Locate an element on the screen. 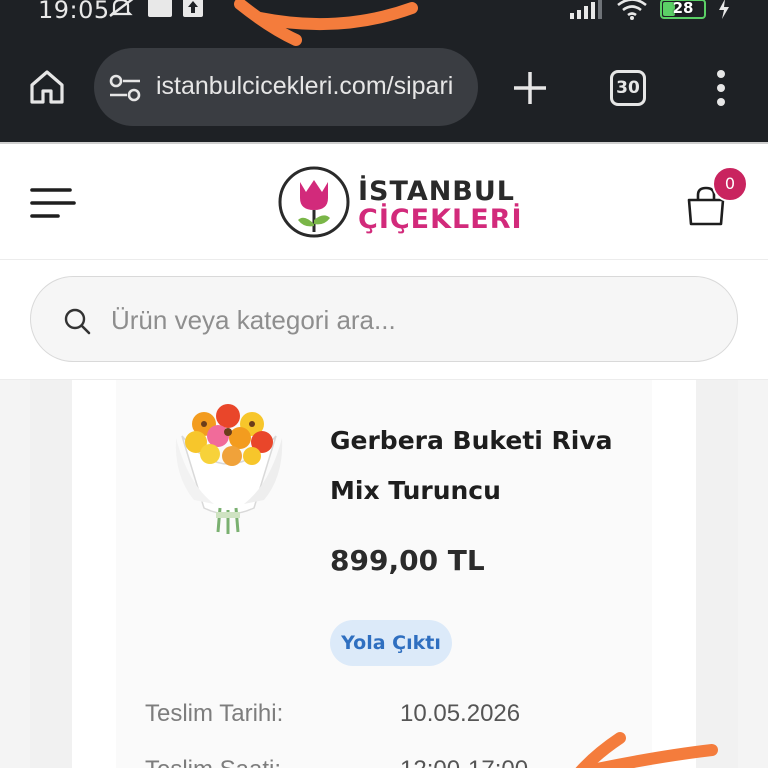 Image resolution: width=768 pixels, height=768 pixels. product-image is located at coordinates (229, 468).